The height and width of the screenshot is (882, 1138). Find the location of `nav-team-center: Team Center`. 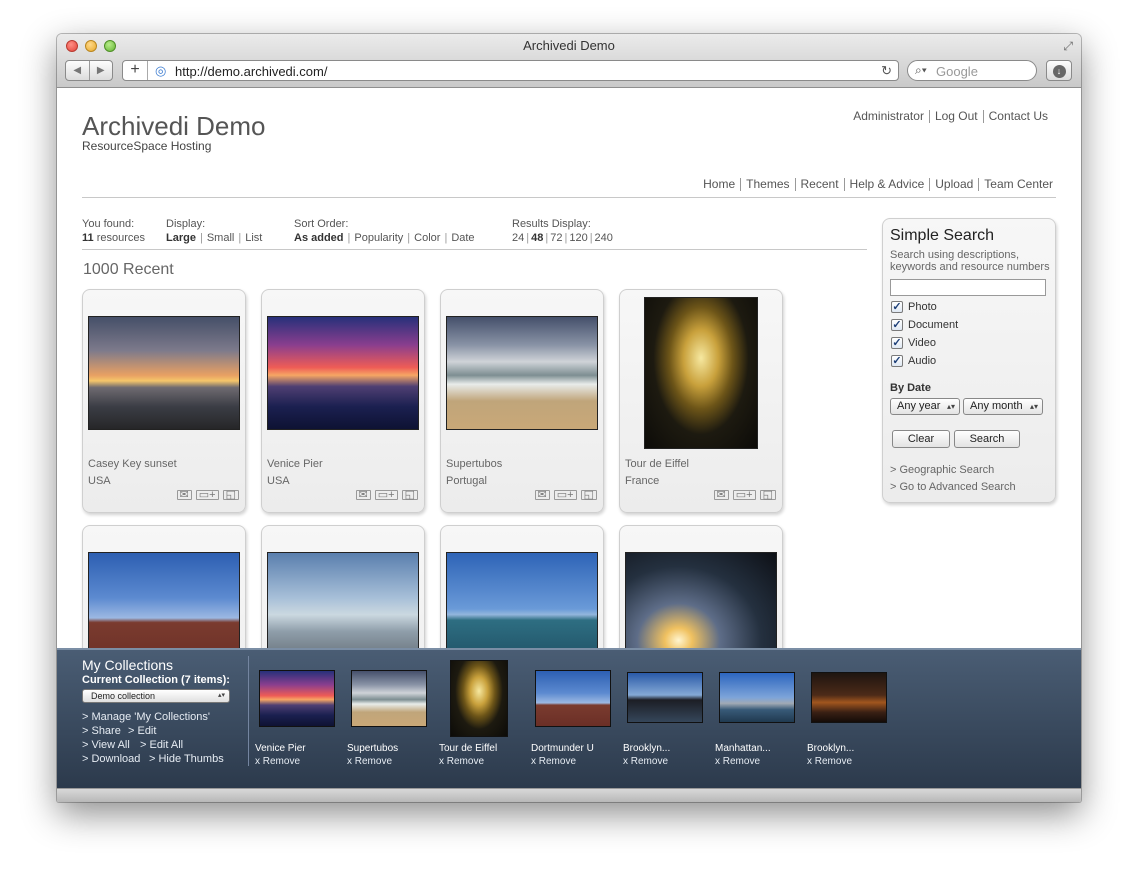

nav-team-center: Team Center is located at coordinates (1018, 184).